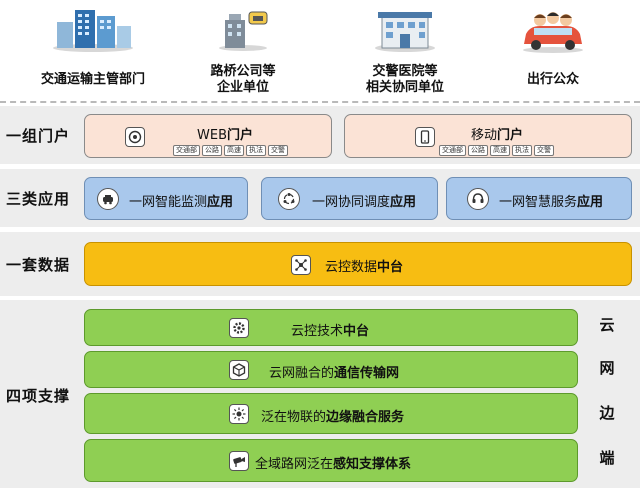  I want to click on edge-service-title: 泛在物联的边缘融合服务, so click(333, 417).